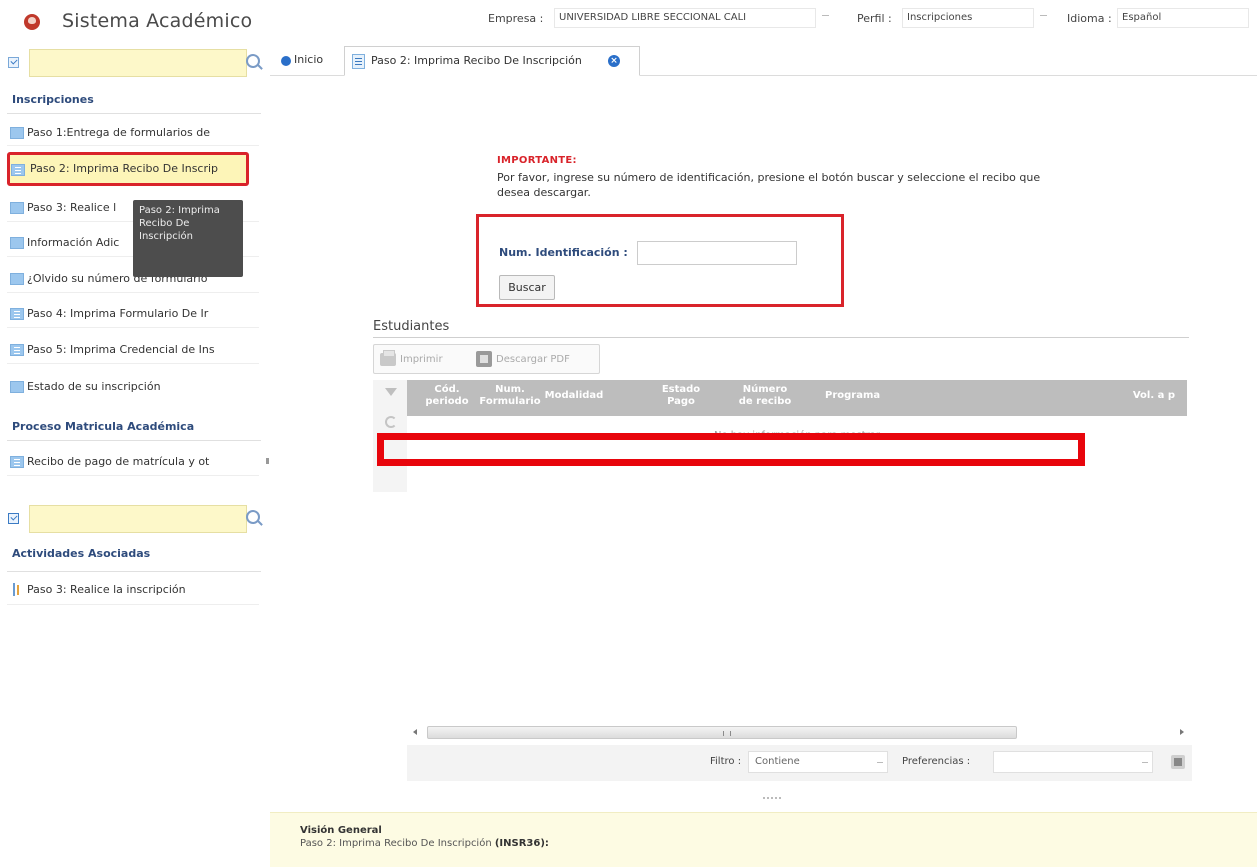 The width and height of the screenshot is (1257, 867). Describe the element at coordinates (396, 843) in the screenshot. I see `footer-subtitle-text: Paso 2: Imprima Recibo De Inscripción` at that location.